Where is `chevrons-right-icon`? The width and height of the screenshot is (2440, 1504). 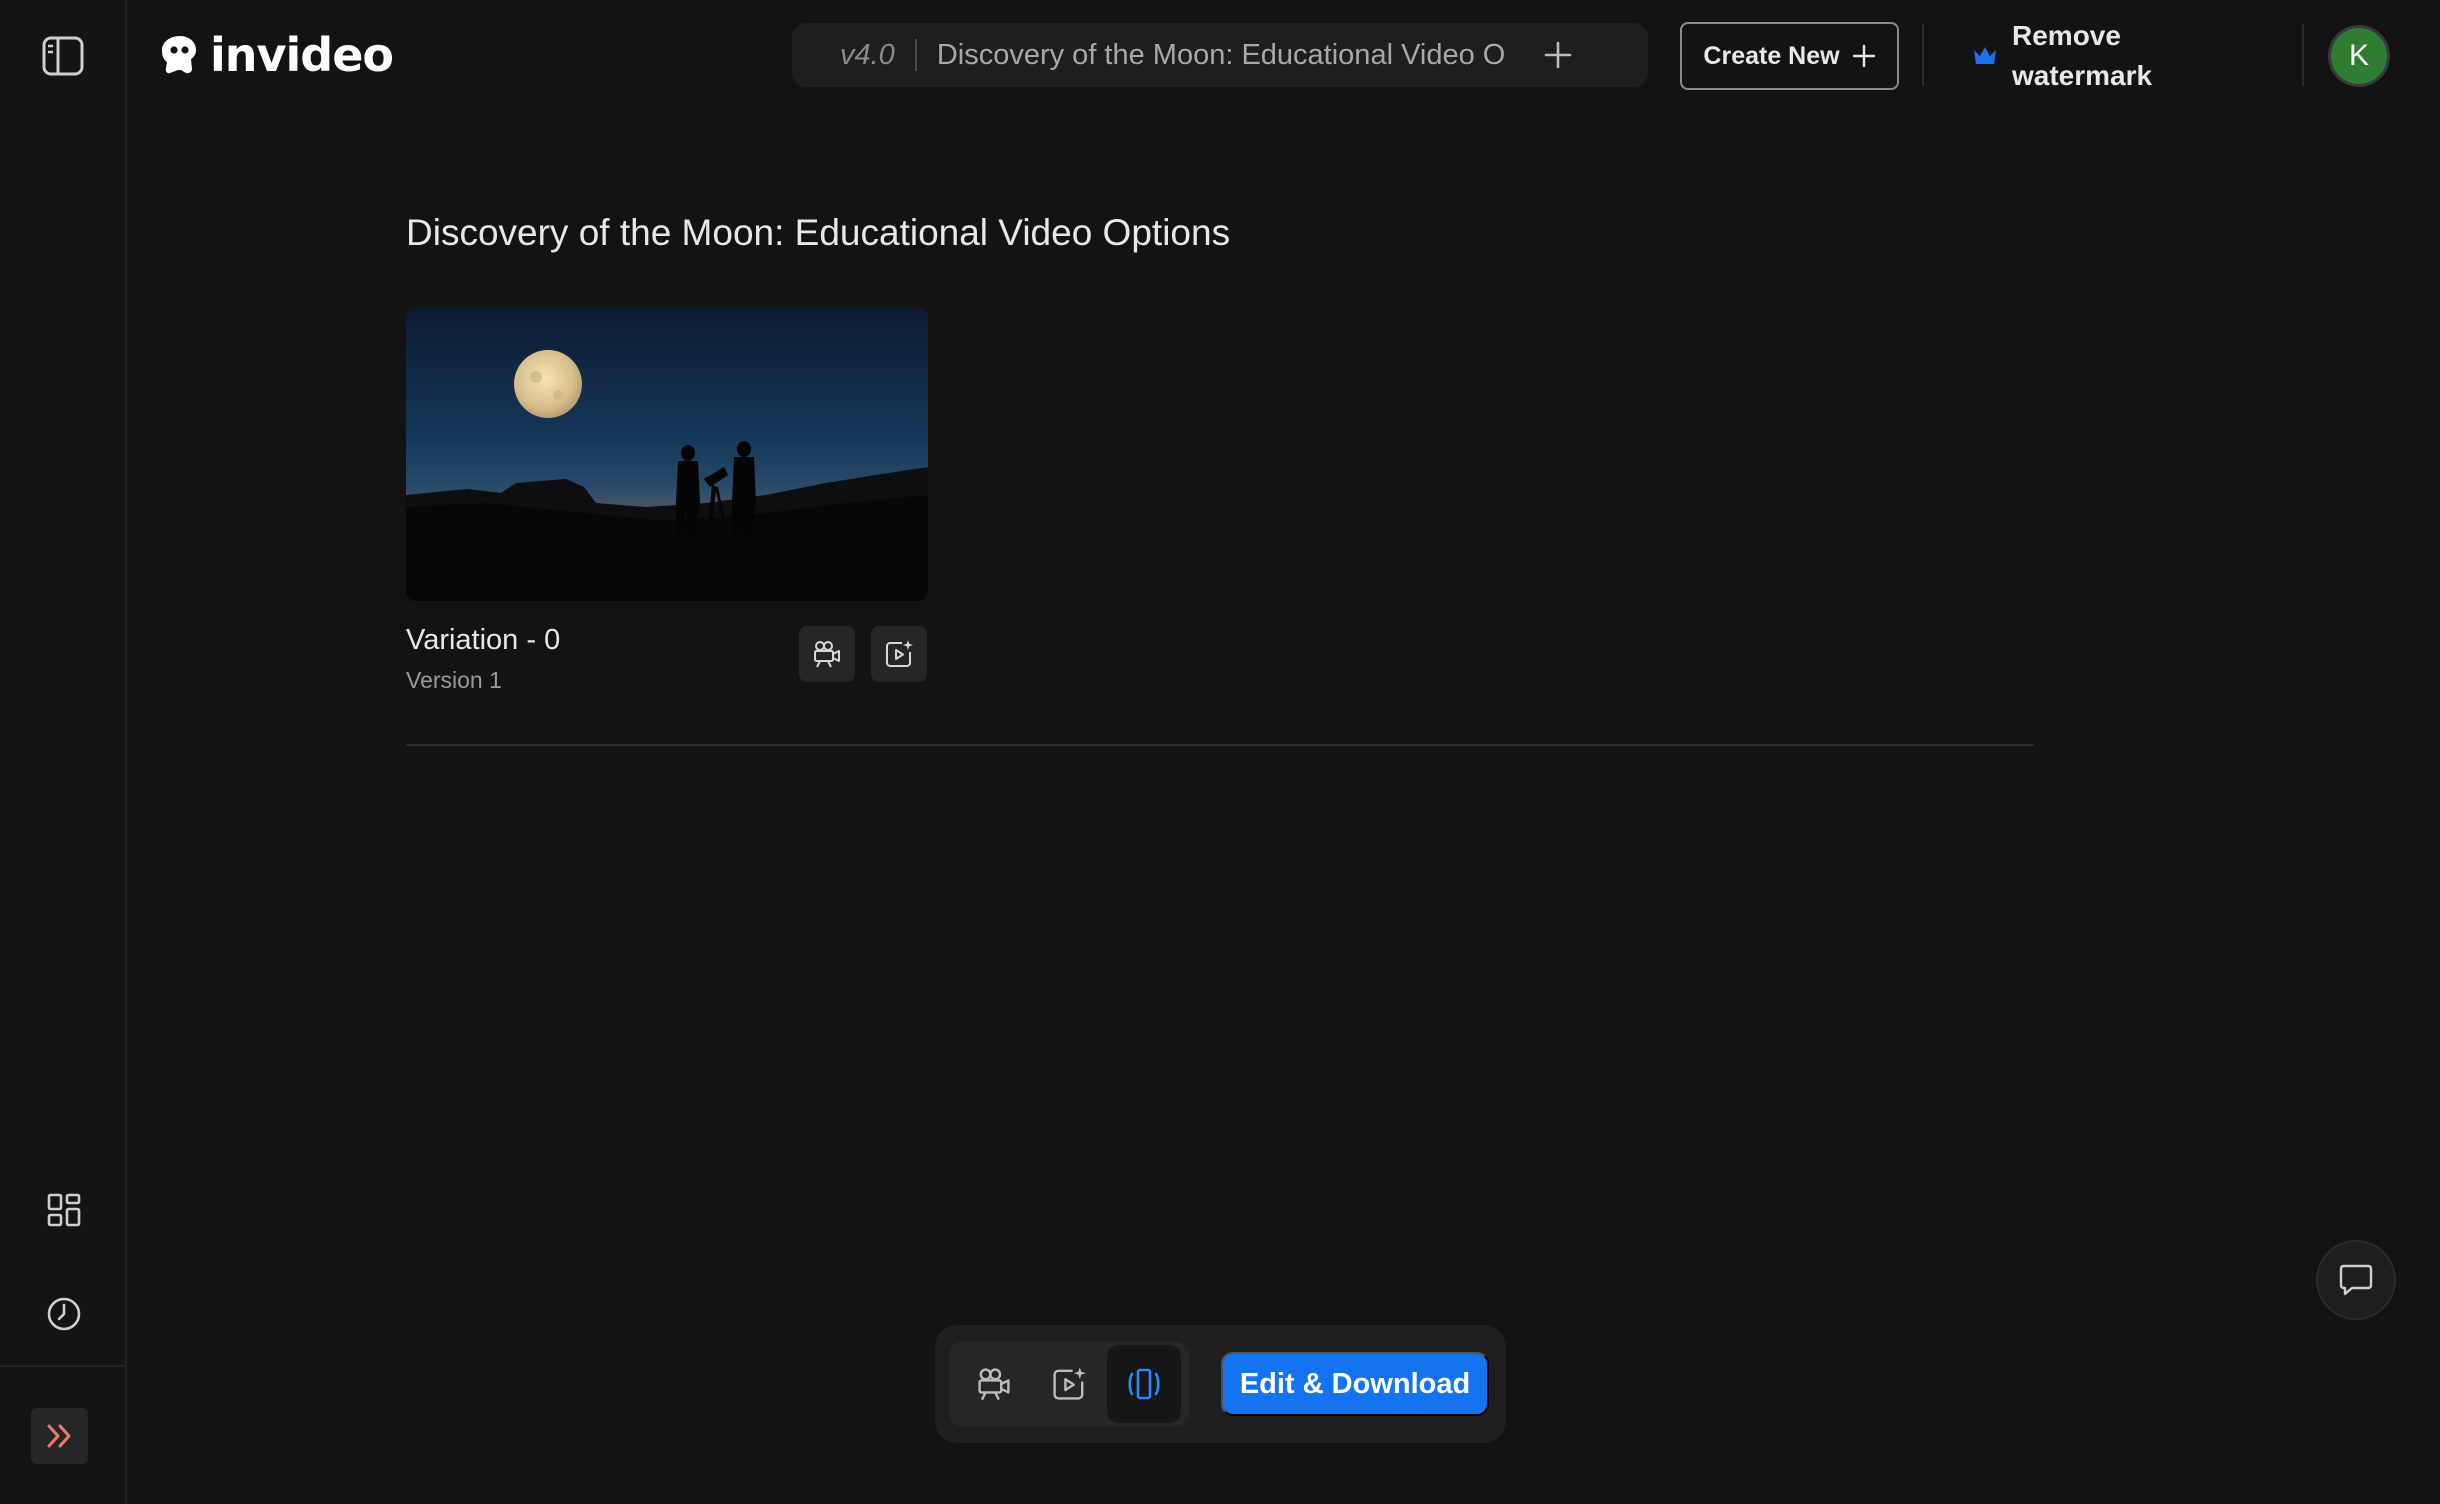 chevrons-right-icon is located at coordinates (58, 1436).